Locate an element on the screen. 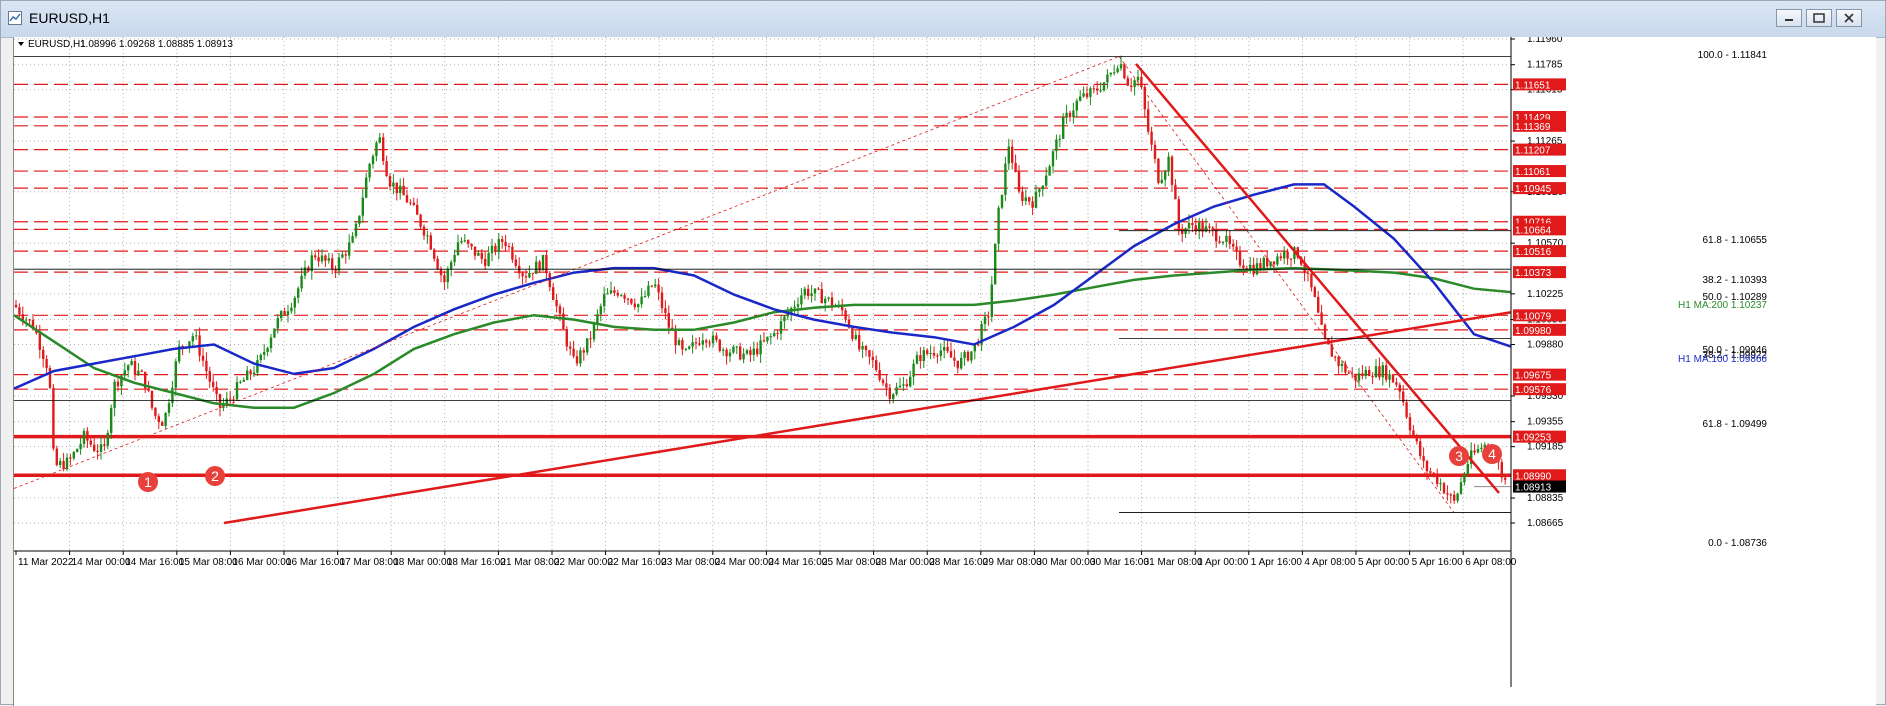 This screenshot has height=706, width=1886. time-axis-label: 29 Mar 08:00 is located at coordinates (1012, 562).